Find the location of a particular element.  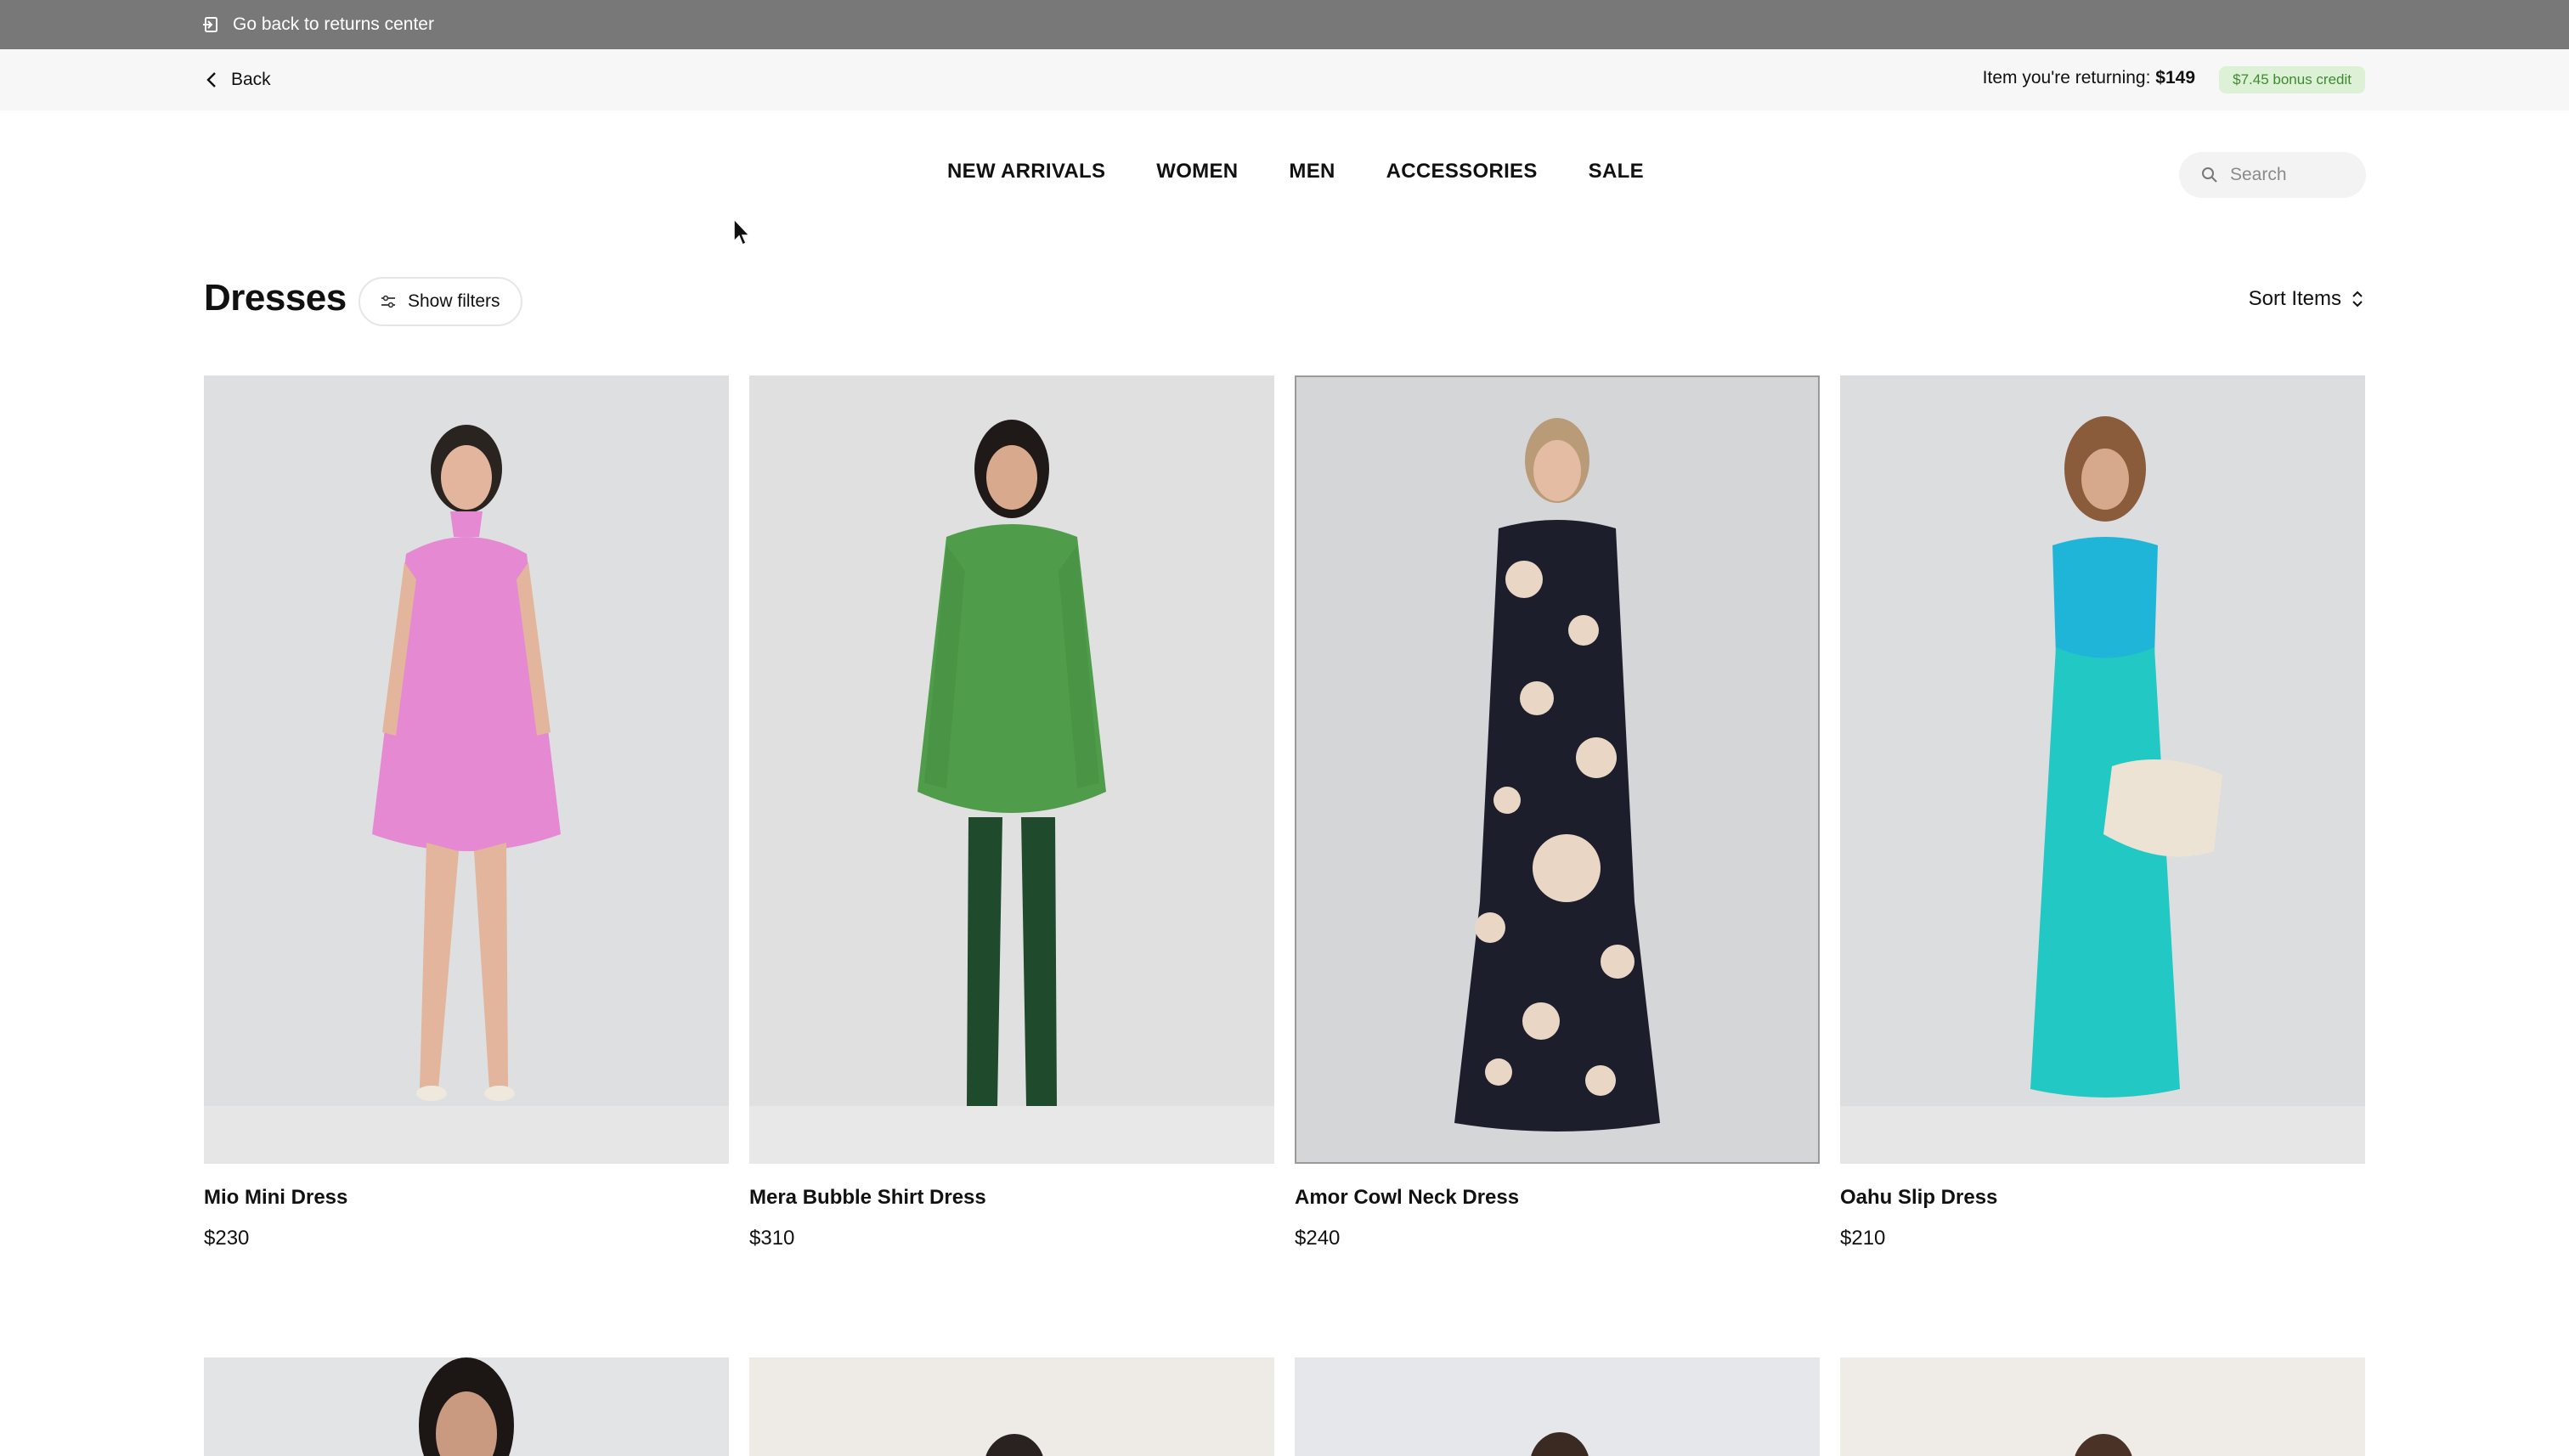

exit-icon is located at coordinates (210, 24).